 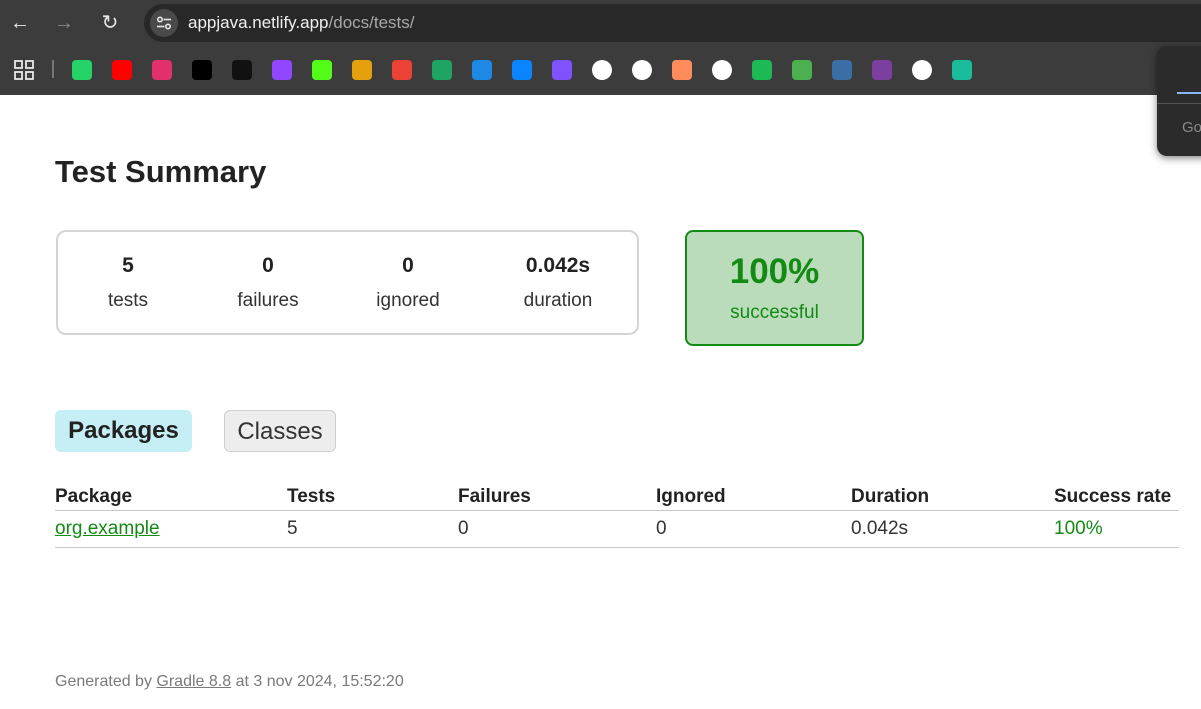 I want to click on diamond-icon, so click(x=962, y=70).